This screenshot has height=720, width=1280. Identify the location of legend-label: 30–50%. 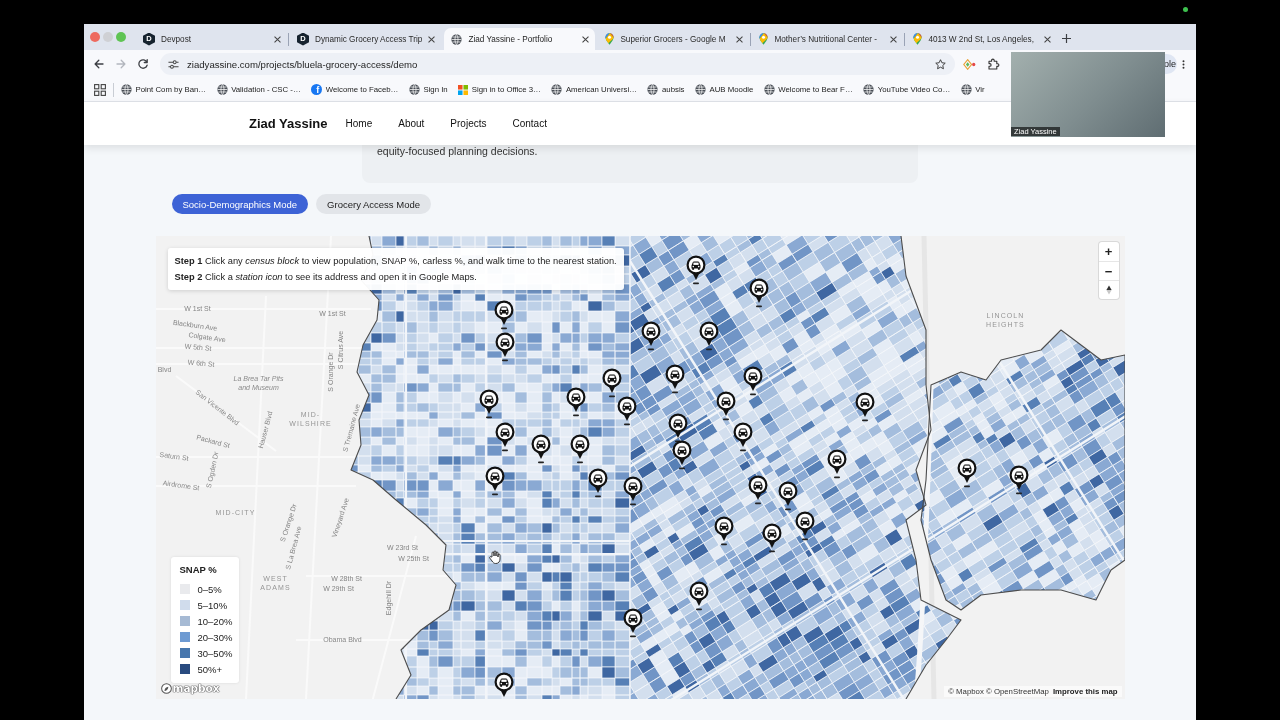
(215, 653).